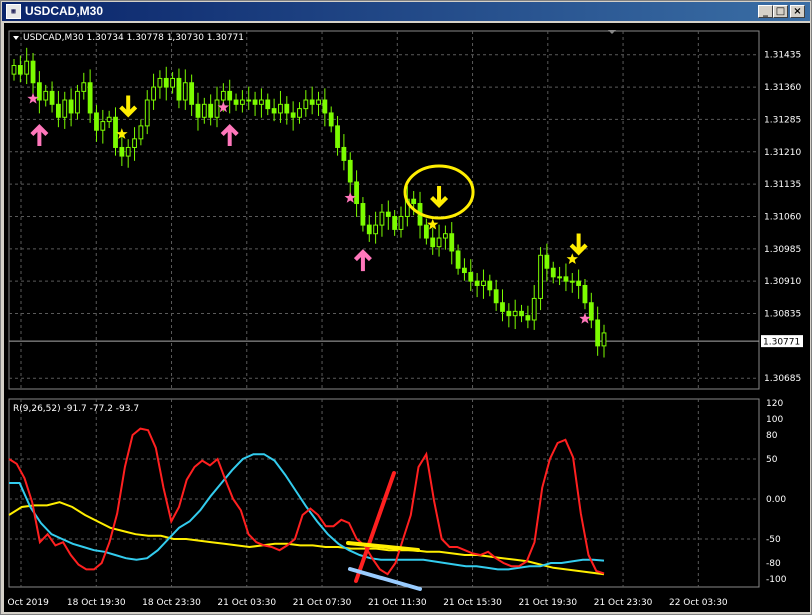 The width and height of the screenshot is (812, 615). I want to click on window-title: USDCAD,M30, so click(64, 11).